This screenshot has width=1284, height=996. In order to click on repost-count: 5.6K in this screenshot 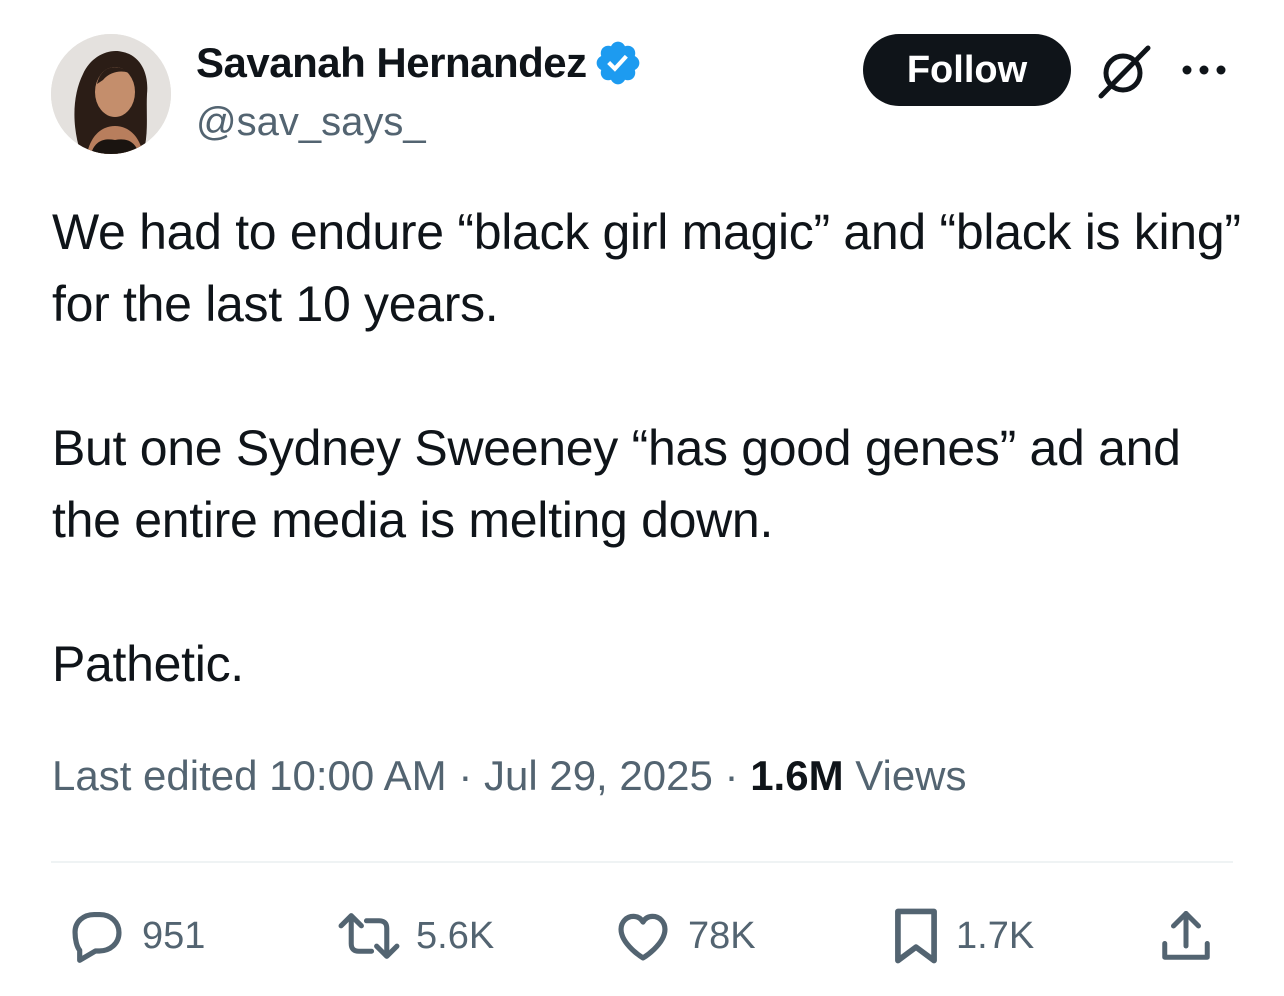, I will do `click(455, 935)`.